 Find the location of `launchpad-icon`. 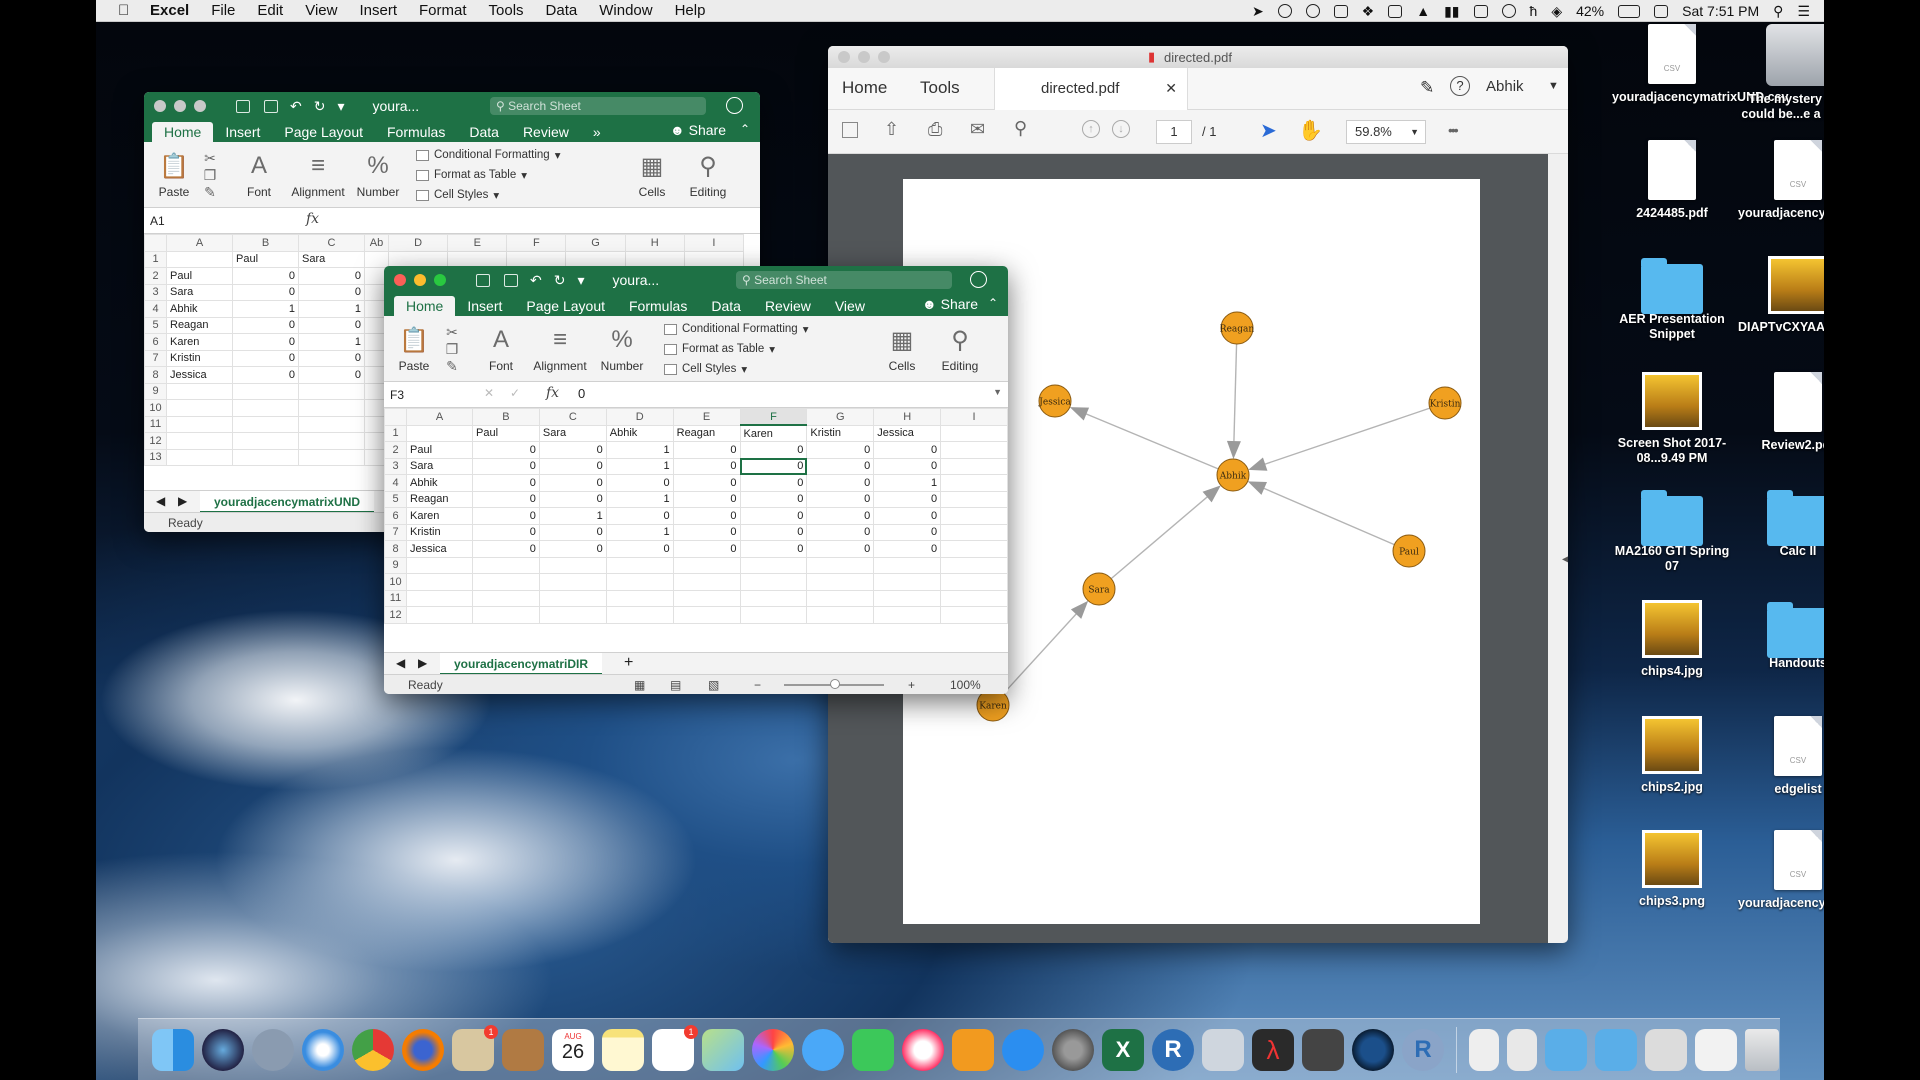

launchpad-icon is located at coordinates (273, 1049).